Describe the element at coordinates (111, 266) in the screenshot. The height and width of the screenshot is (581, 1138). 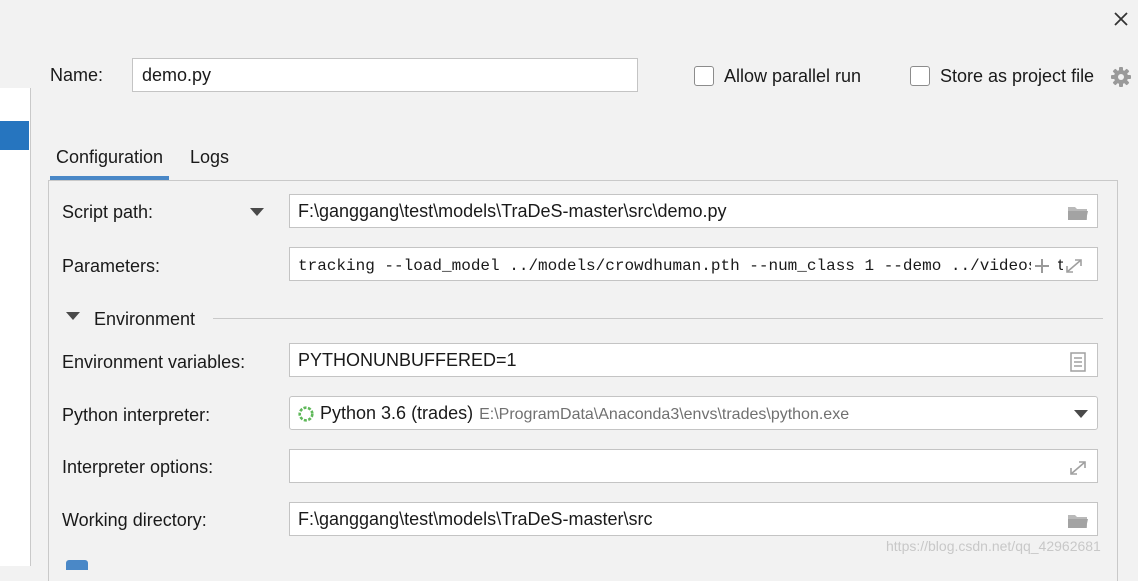
I see `parameters-label: Parameters:` at that location.